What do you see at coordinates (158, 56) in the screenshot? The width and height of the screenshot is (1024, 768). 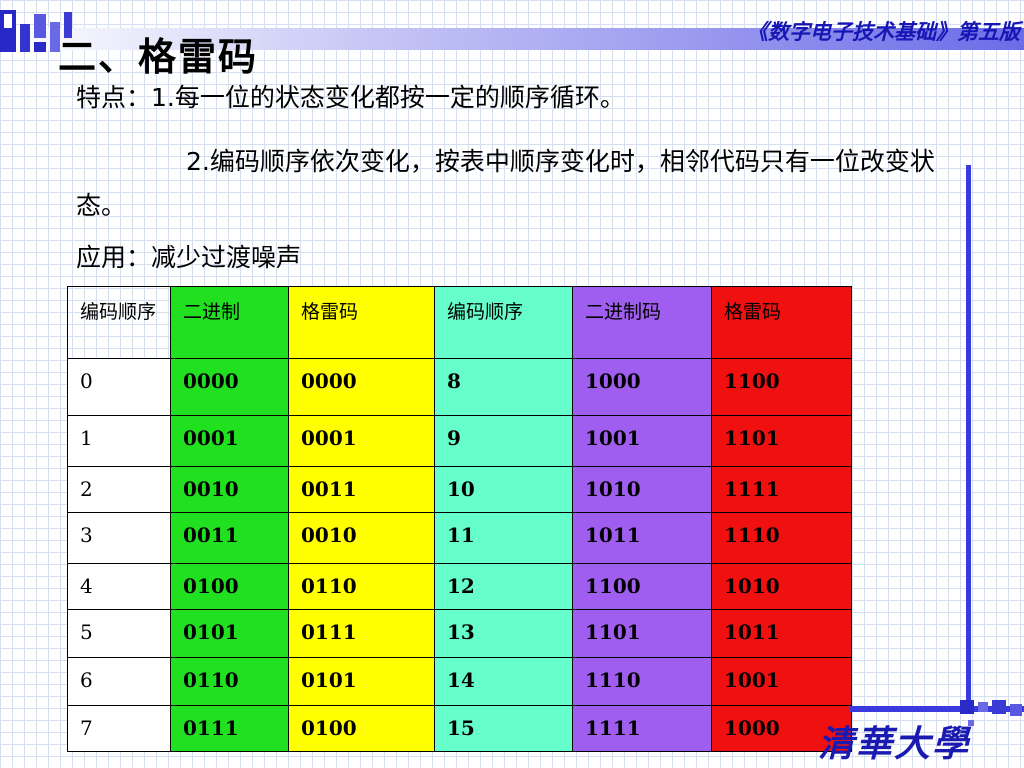 I see `slide-title: 二、格雷码` at bounding box center [158, 56].